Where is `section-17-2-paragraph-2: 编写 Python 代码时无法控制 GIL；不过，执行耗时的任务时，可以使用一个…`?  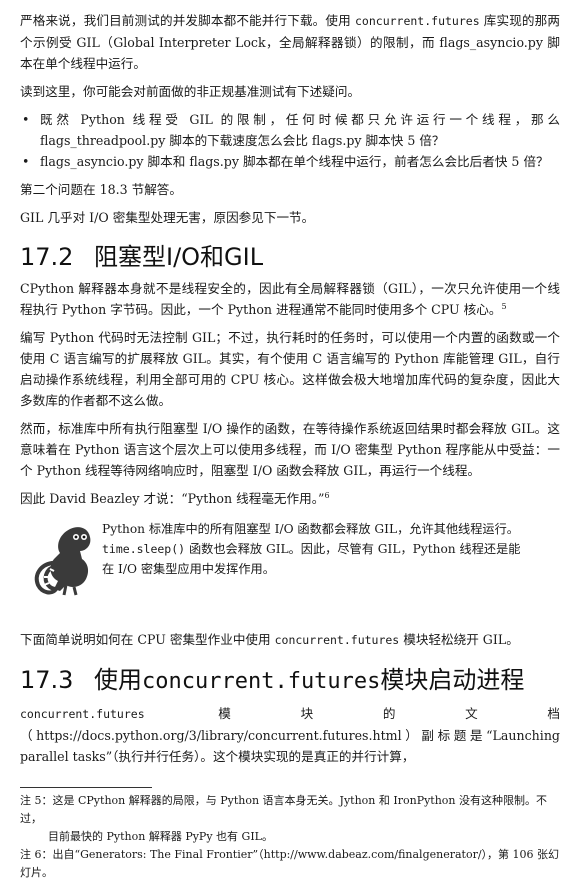 section-17-2-paragraph-2: 编写 Python 代码时无法控制 GIL；不过，执行耗时的任务时，可以使用一个… is located at coordinates (290, 369).